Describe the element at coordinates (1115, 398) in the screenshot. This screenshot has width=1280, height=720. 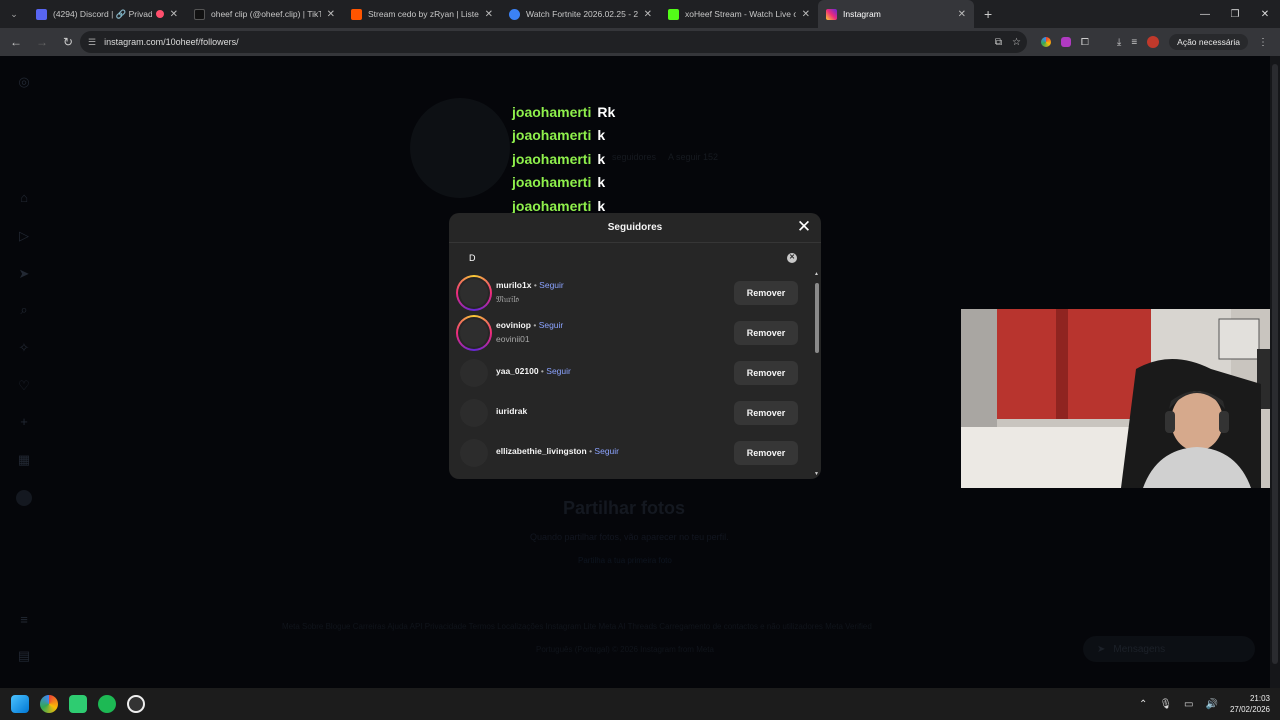
I see `webcam-overlay` at that location.